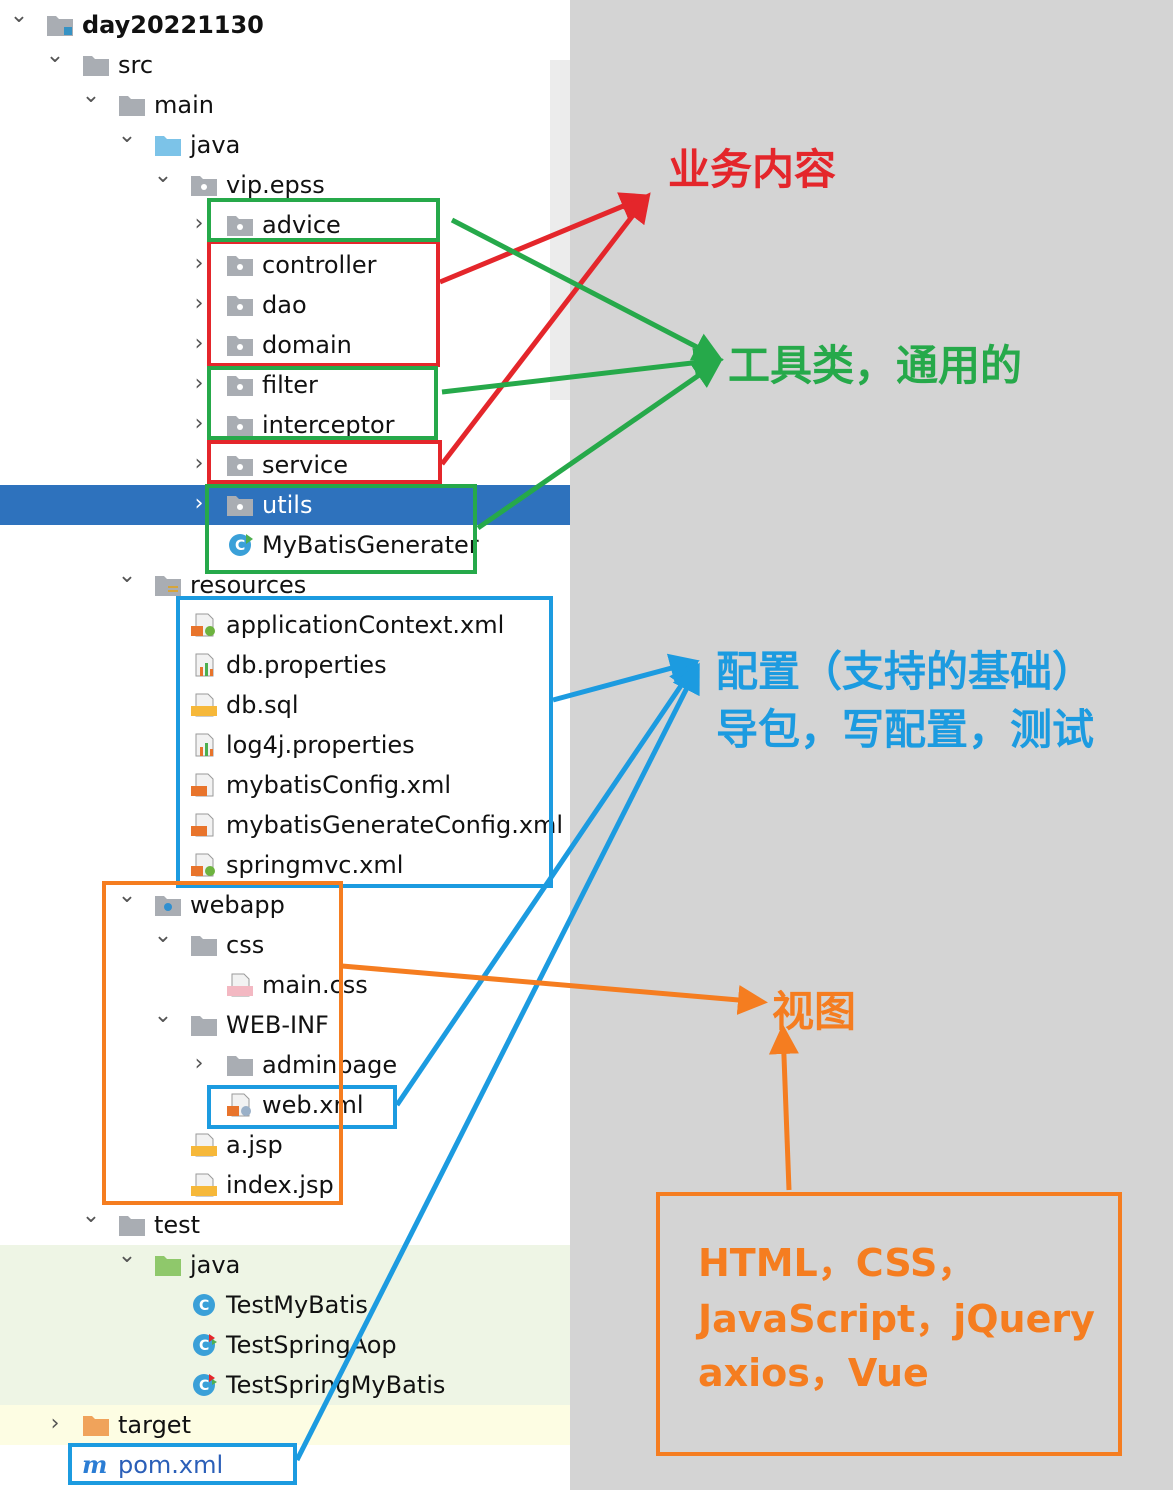  Describe the element at coordinates (285, 865) in the screenshot. I see `tree-item-springmvc-xml: springmvc.xml` at that location.